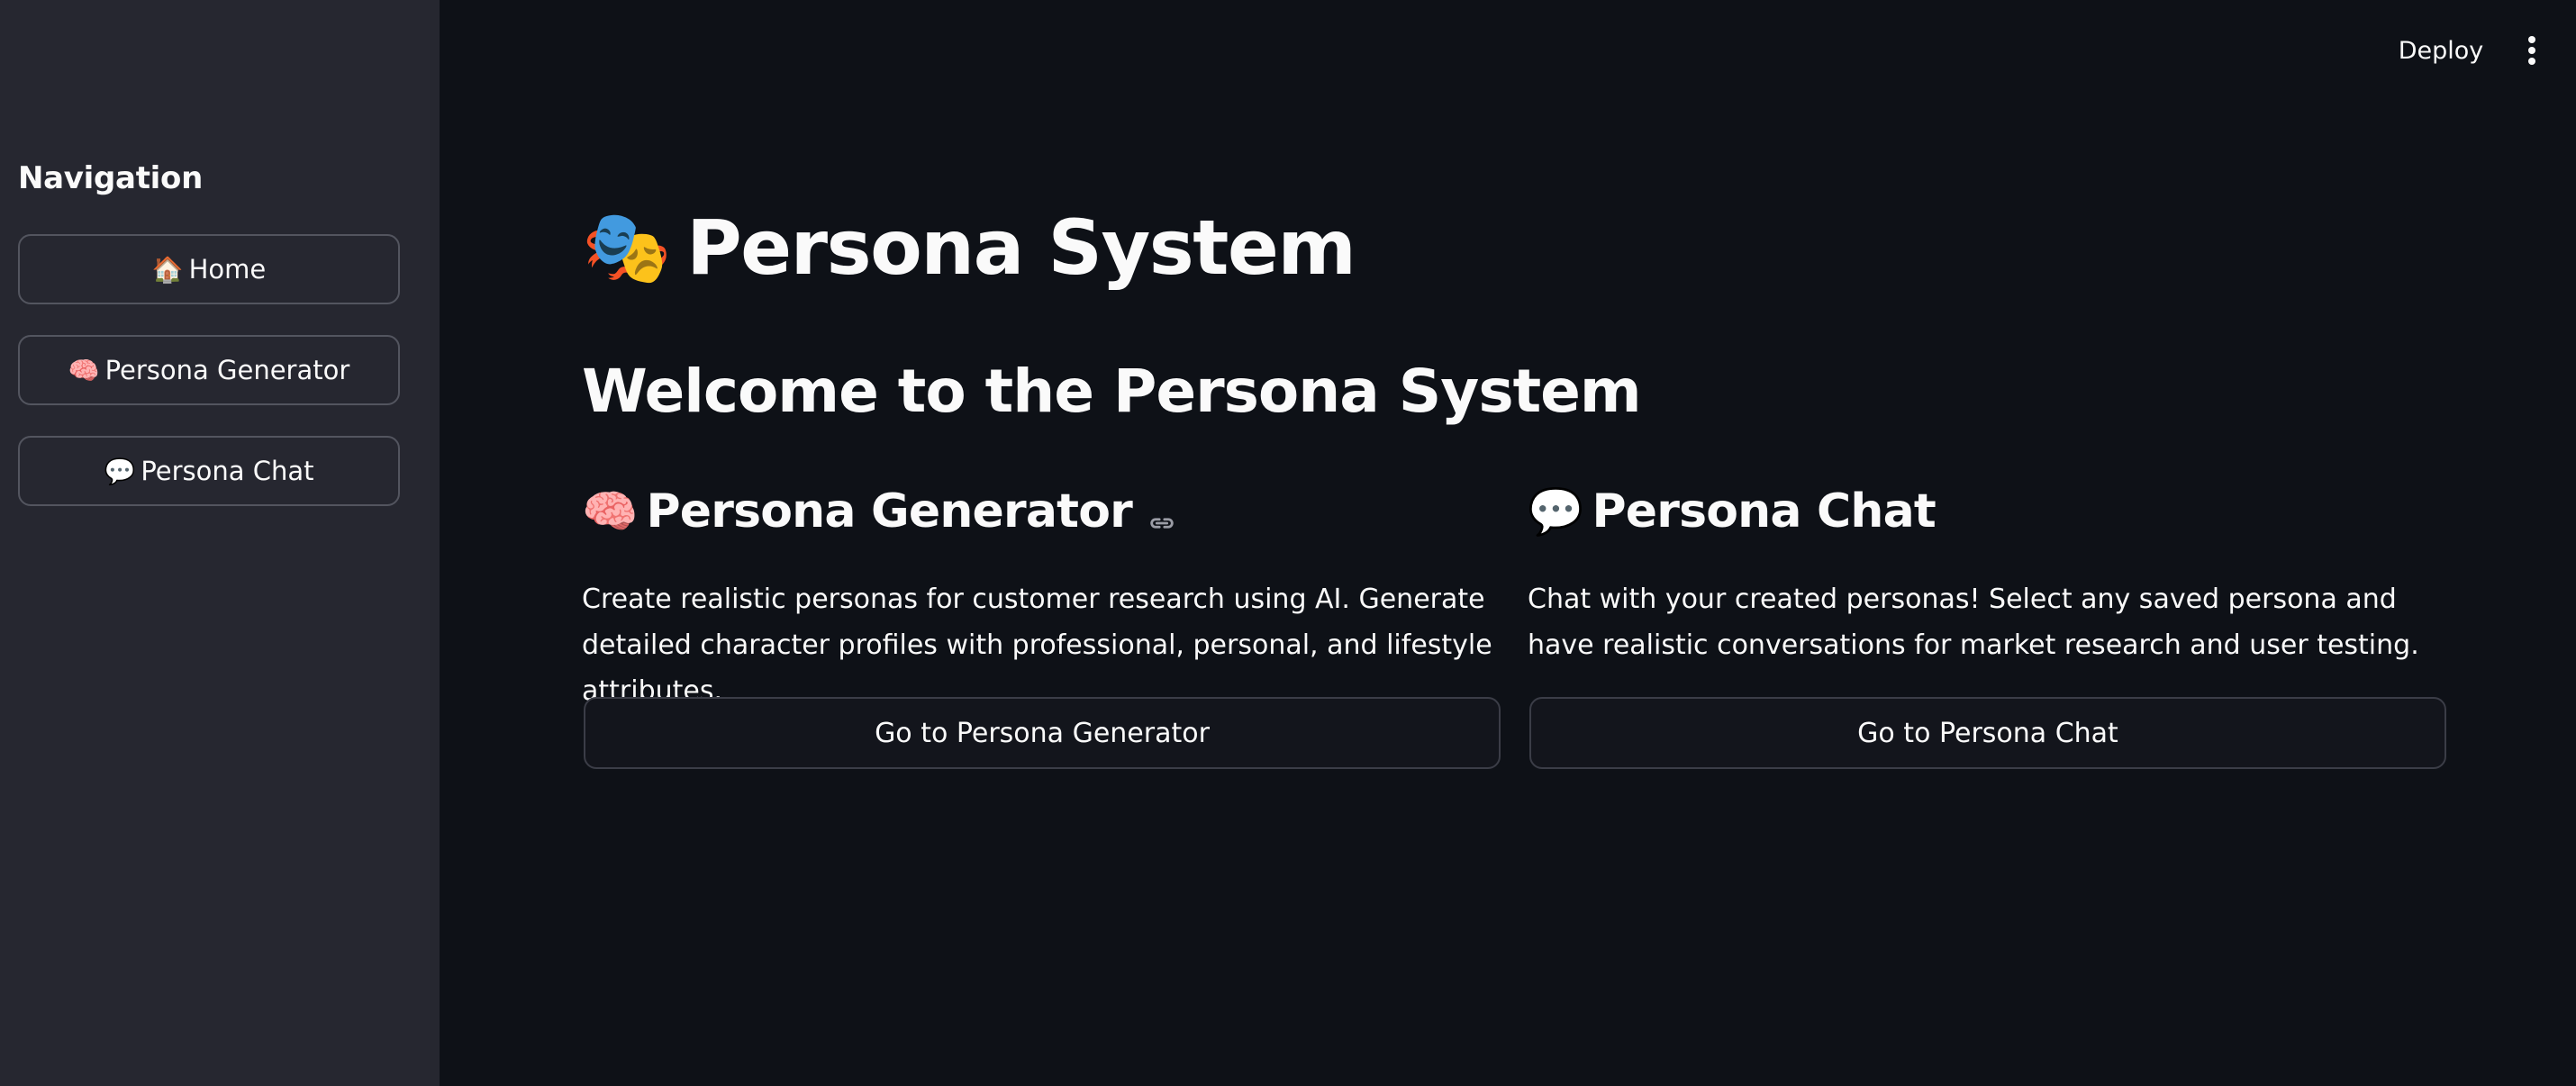  What do you see at coordinates (1112, 391) in the screenshot?
I see `welcome-heading: Welcome to the Persona System` at bounding box center [1112, 391].